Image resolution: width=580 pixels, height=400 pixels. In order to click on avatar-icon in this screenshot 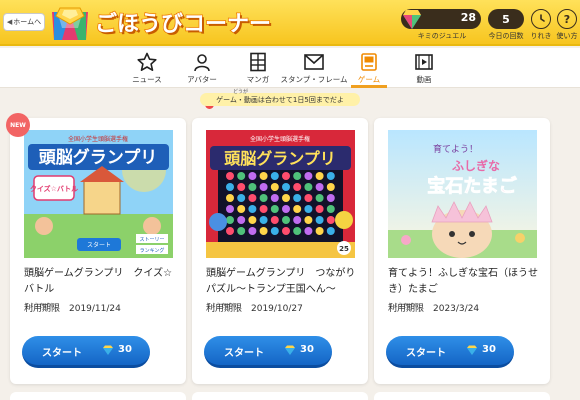, I will do `click(202, 63)`.